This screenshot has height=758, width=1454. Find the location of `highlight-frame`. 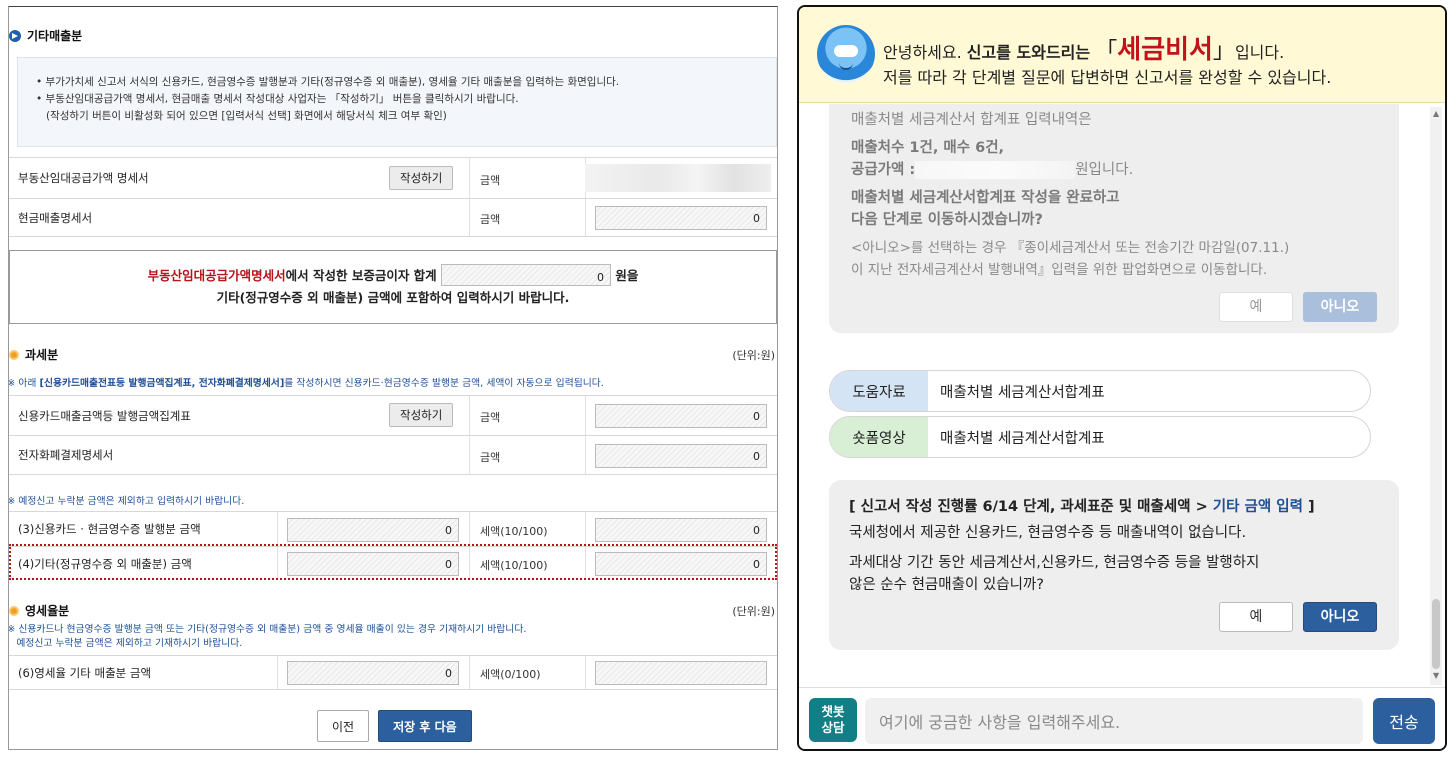

highlight-frame is located at coordinates (393, 562).